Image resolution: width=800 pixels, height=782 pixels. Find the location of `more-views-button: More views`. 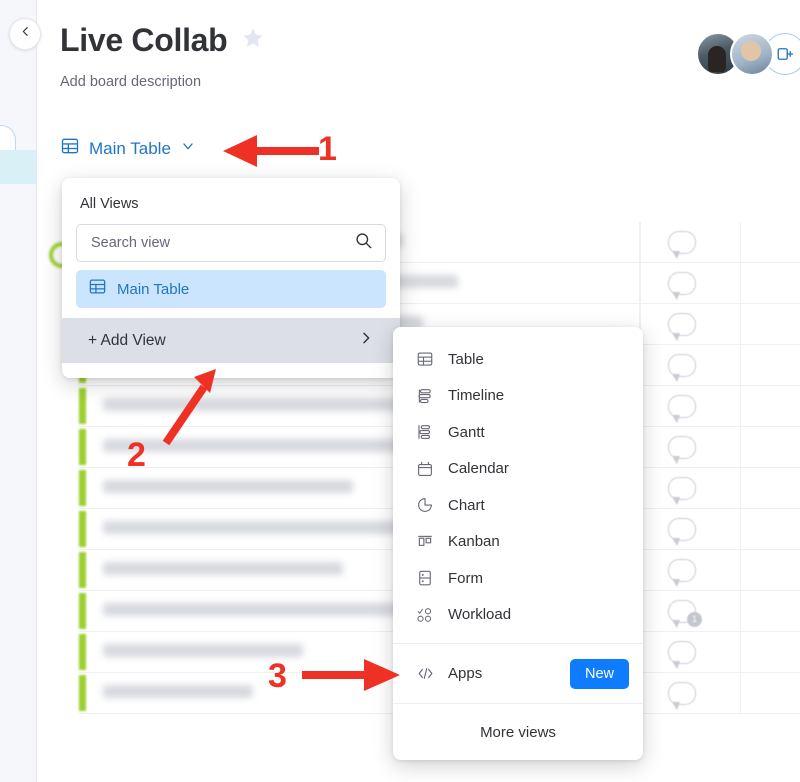

more-views-button: More views is located at coordinates (518, 731).